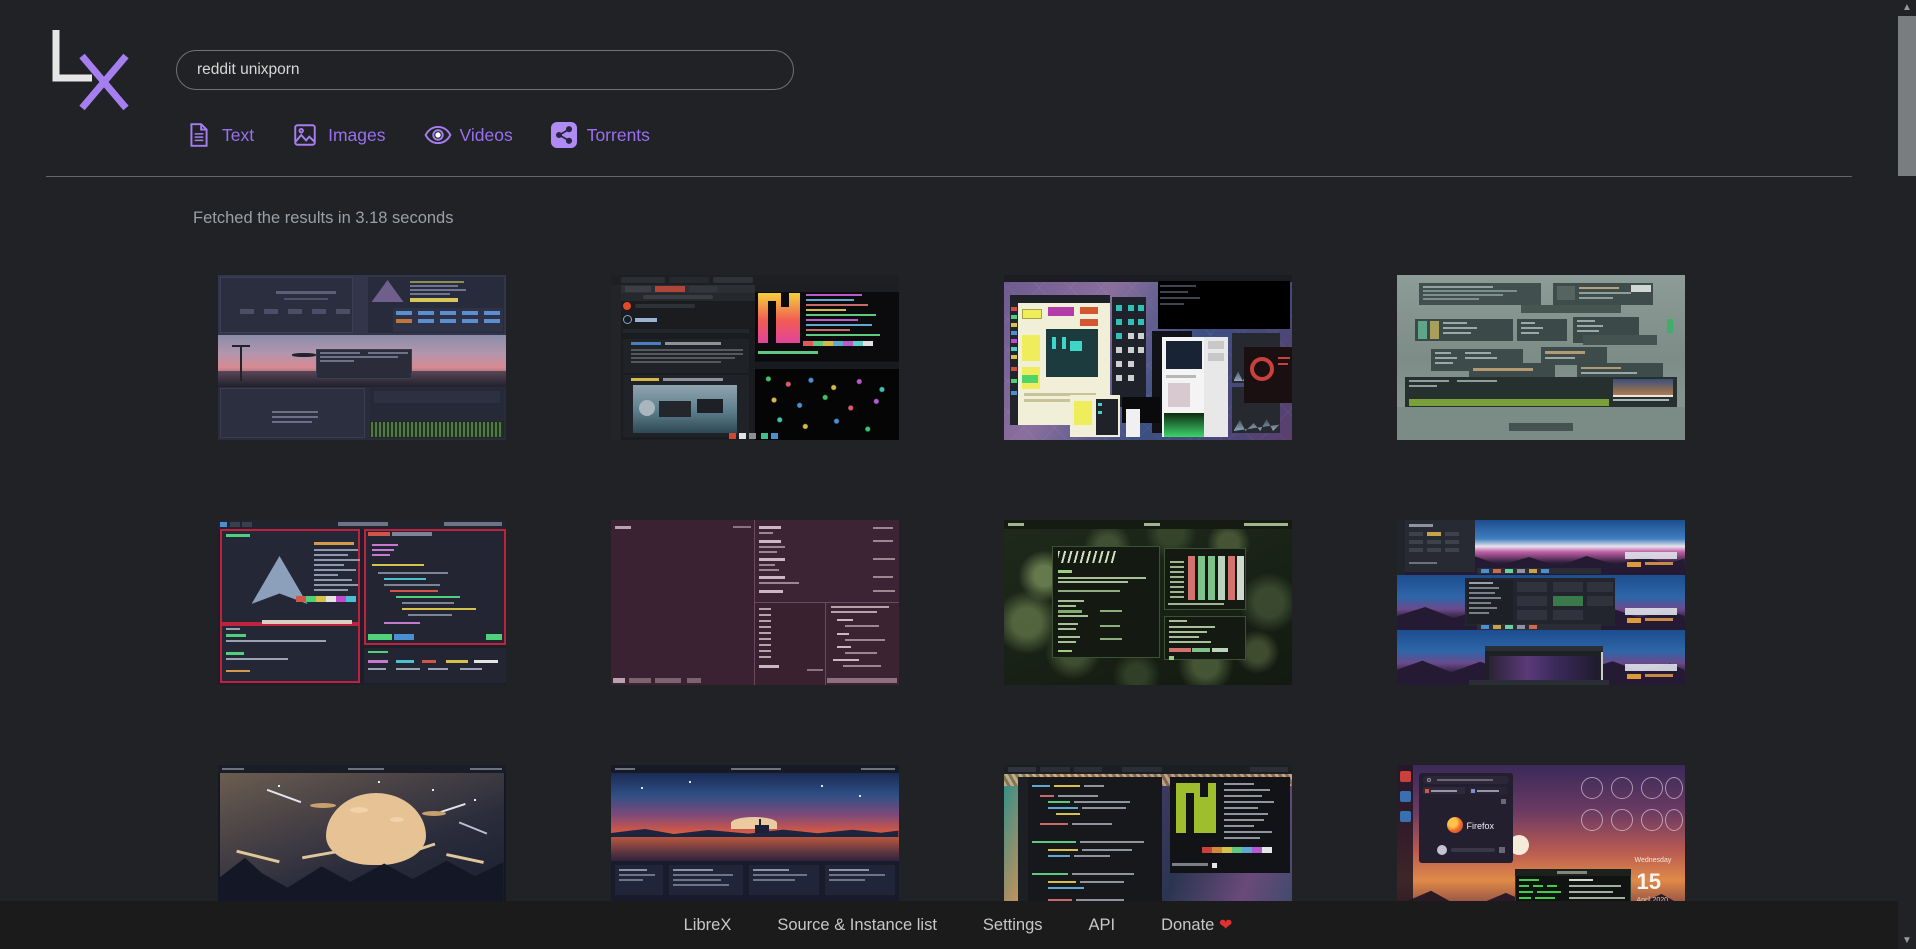 Image resolution: width=1916 pixels, height=949 pixels. What do you see at coordinates (357, 134) in the screenshot?
I see `tab-images-label: Images` at bounding box center [357, 134].